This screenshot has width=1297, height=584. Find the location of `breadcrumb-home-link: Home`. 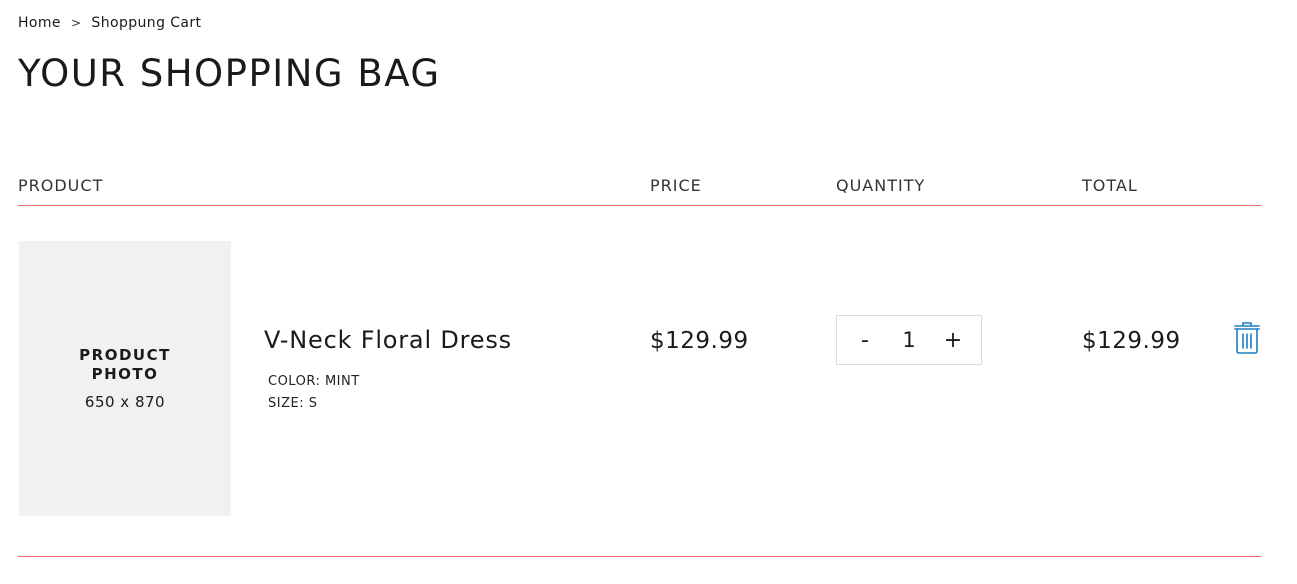

breadcrumb-home-link: Home is located at coordinates (39, 23).